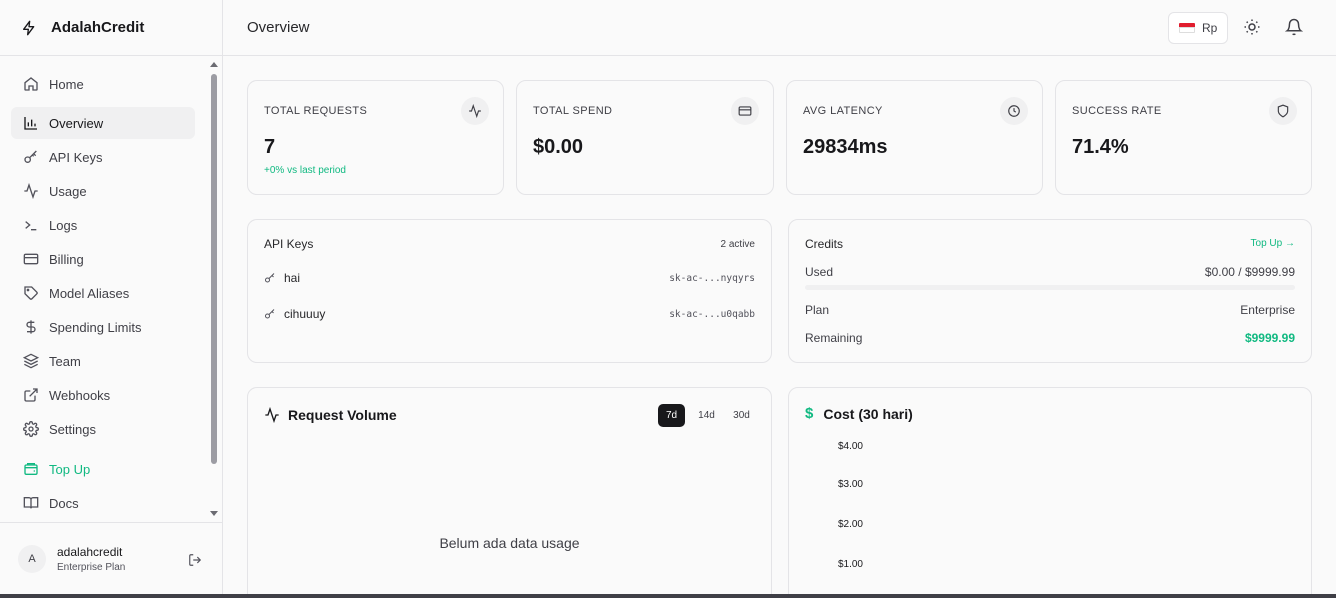 This screenshot has width=1336, height=598. Describe the element at coordinates (1210, 28) in the screenshot. I see `currency-label: Rp` at that location.